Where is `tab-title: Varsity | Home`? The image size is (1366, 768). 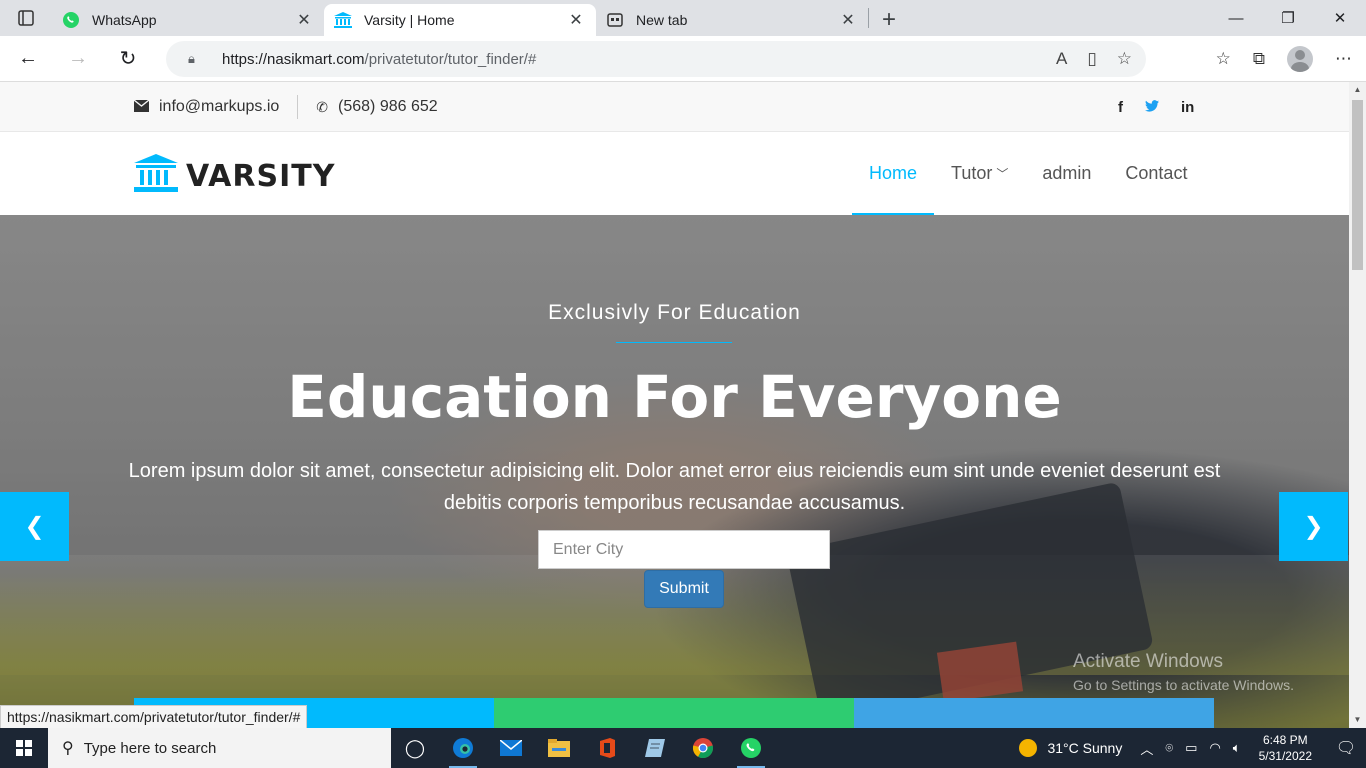
tab-title: Varsity | Home is located at coordinates (409, 20).